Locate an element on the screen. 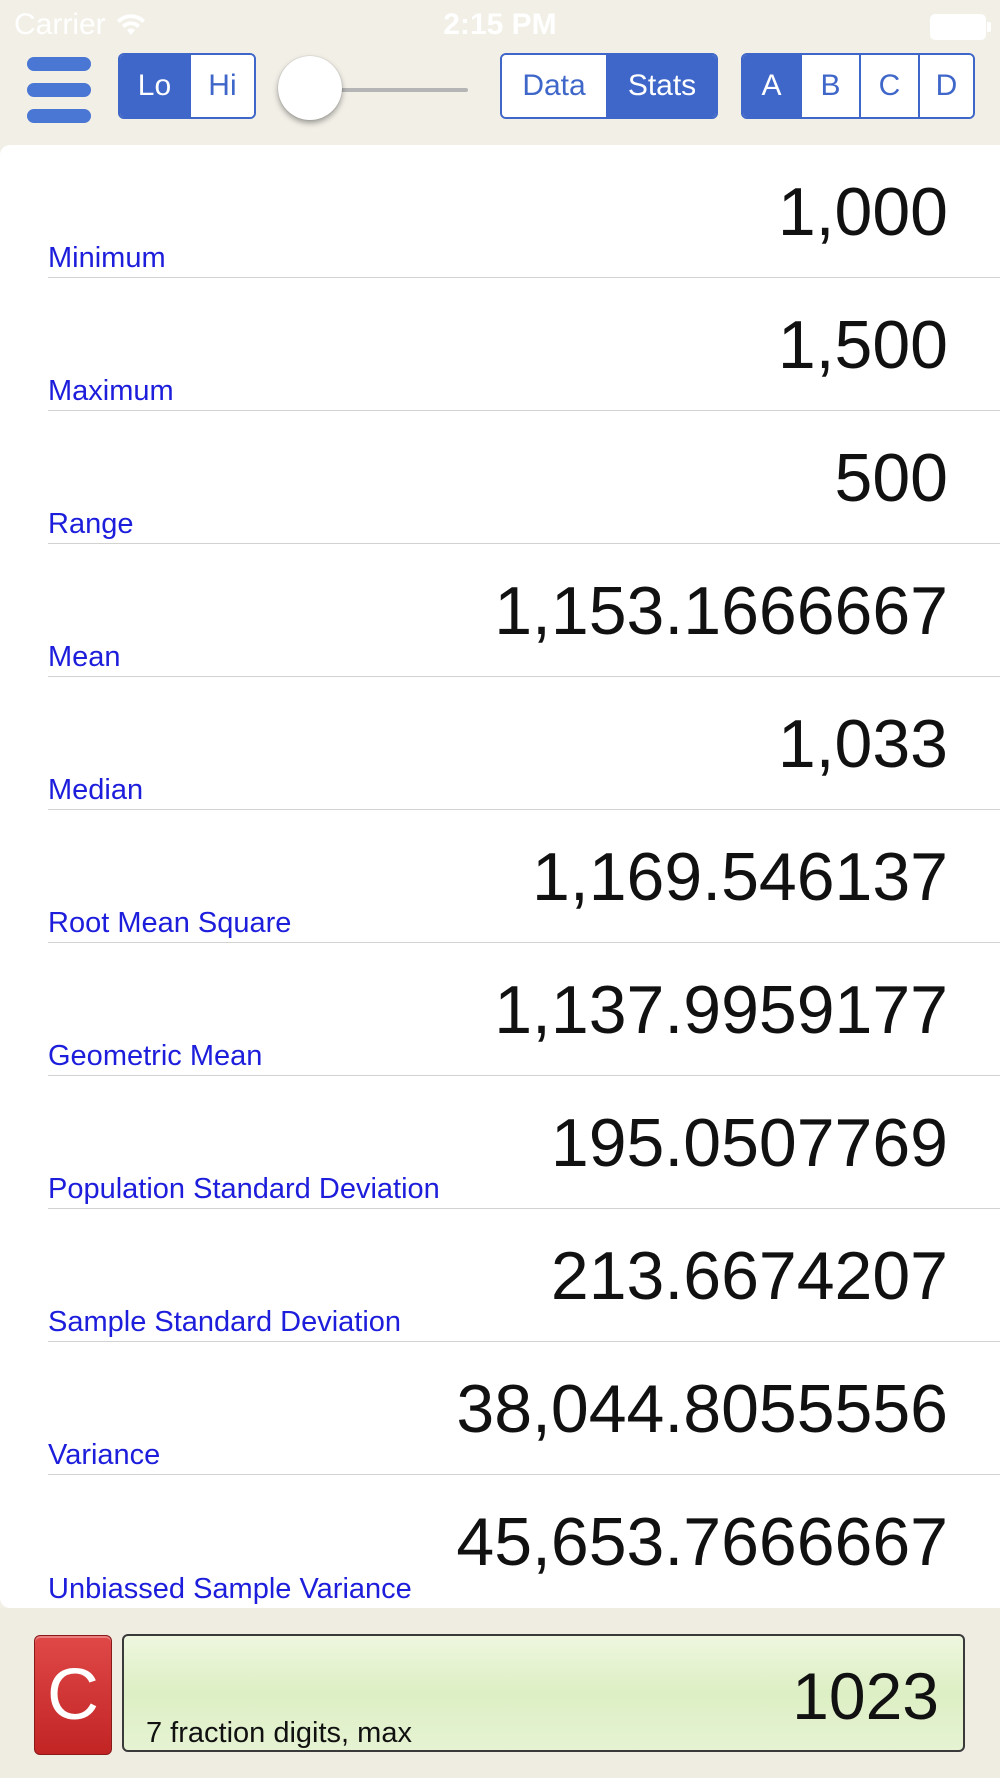  stat-value: 1,137.9959177 is located at coordinates (721, 1010).